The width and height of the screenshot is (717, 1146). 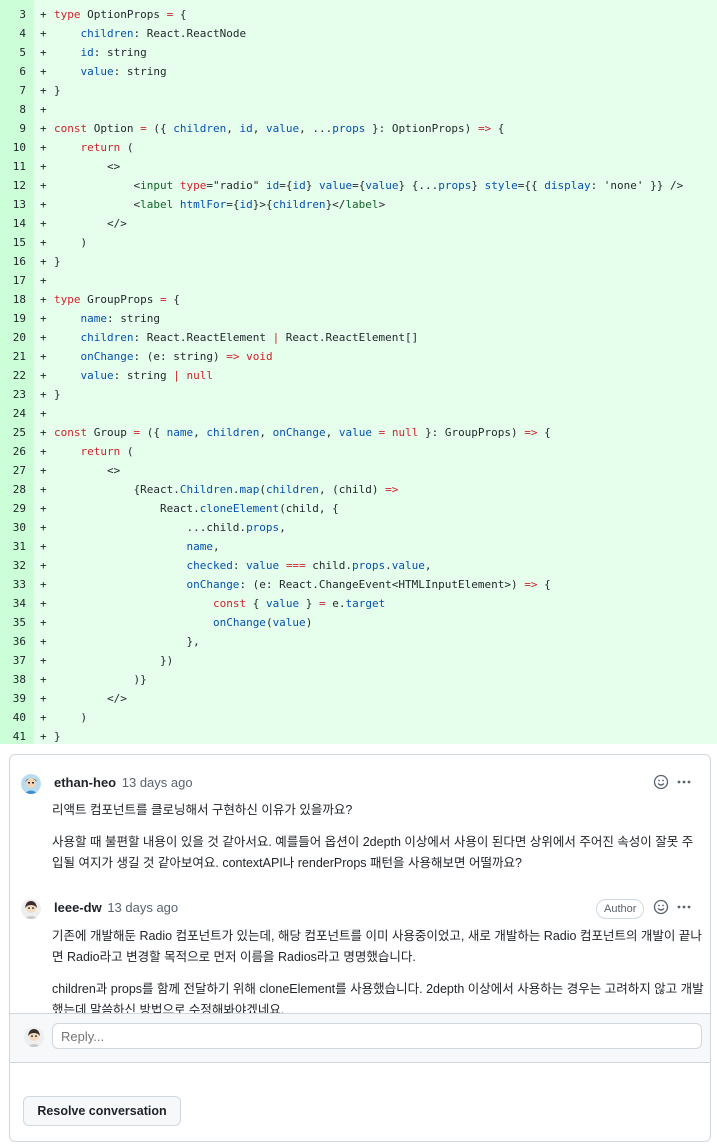 What do you see at coordinates (13, 451) in the screenshot?
I see `line-number: 26` at bounding box center [13, 451].